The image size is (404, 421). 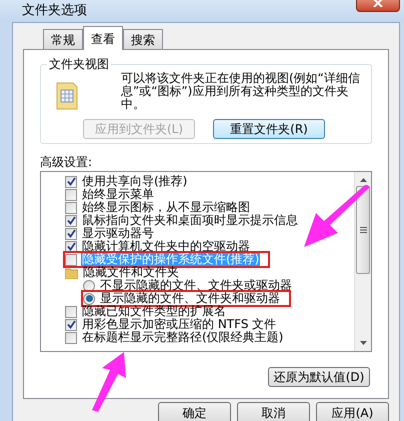 I want to click on option-row: 隐藏文件和文件夹, so click(x=123, y=272).